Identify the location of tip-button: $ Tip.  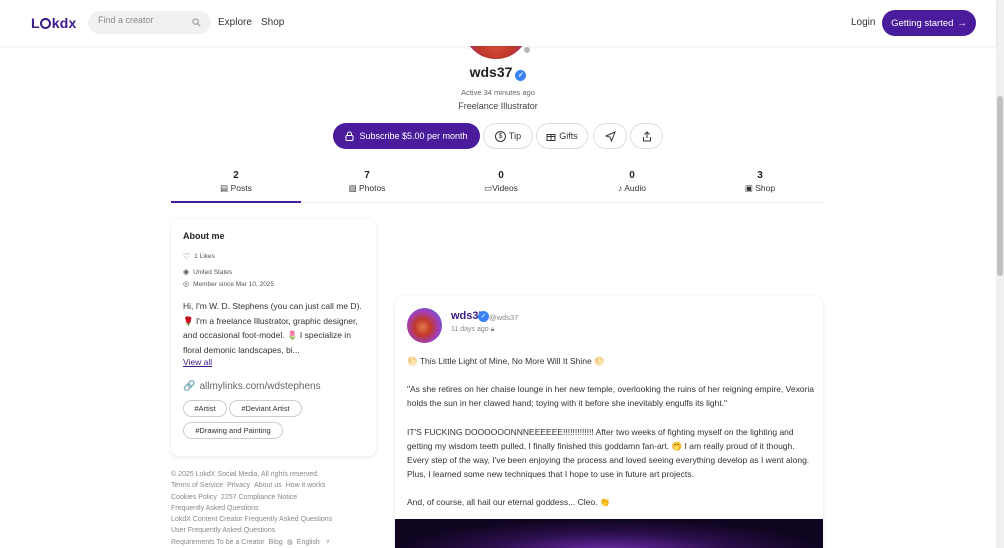
(508, 136).